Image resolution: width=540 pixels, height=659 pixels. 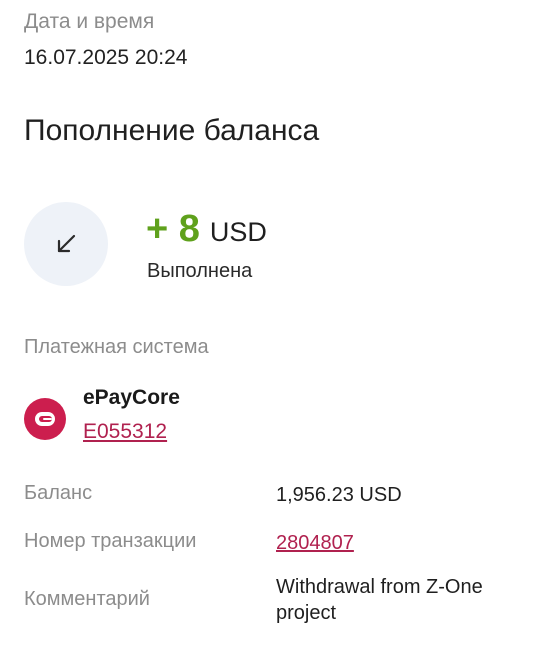 I want to click on amount-value: + 8, so click(x=173, y=229).